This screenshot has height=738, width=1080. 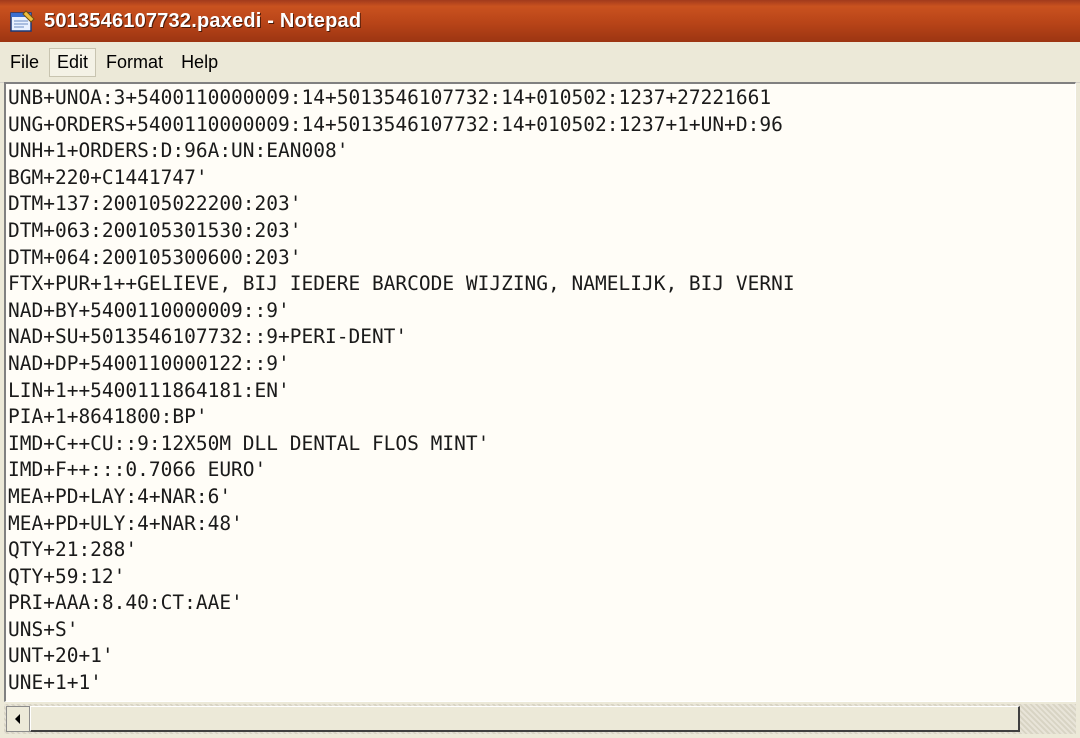 What do you see at coordinates (43, 629) in the screenshot?
I see `text-line: UNS+S'` at bounding box center [43, 629].